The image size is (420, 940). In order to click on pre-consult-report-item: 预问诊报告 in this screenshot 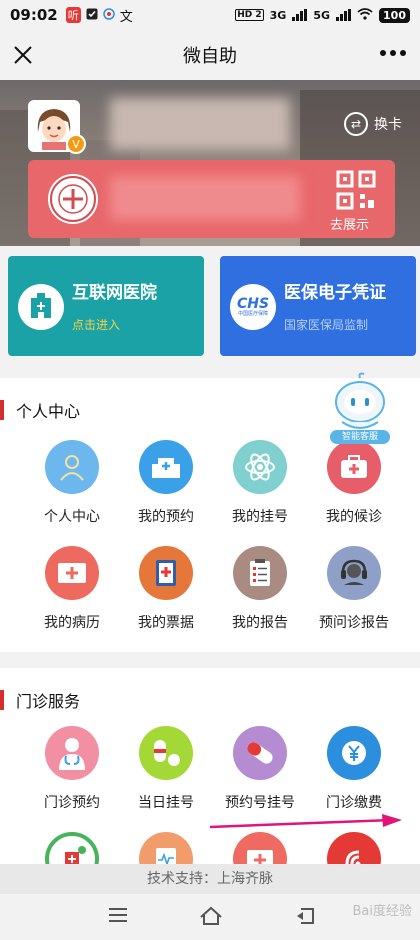, I will do `click(354, 589)`.